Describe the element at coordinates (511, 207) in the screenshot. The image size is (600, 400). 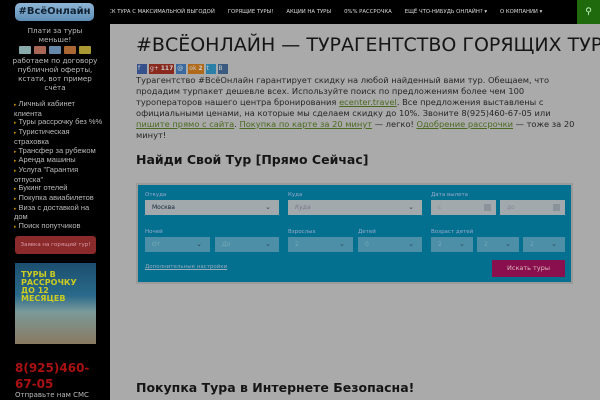
I see `date-to-placeholder: до` at that location.